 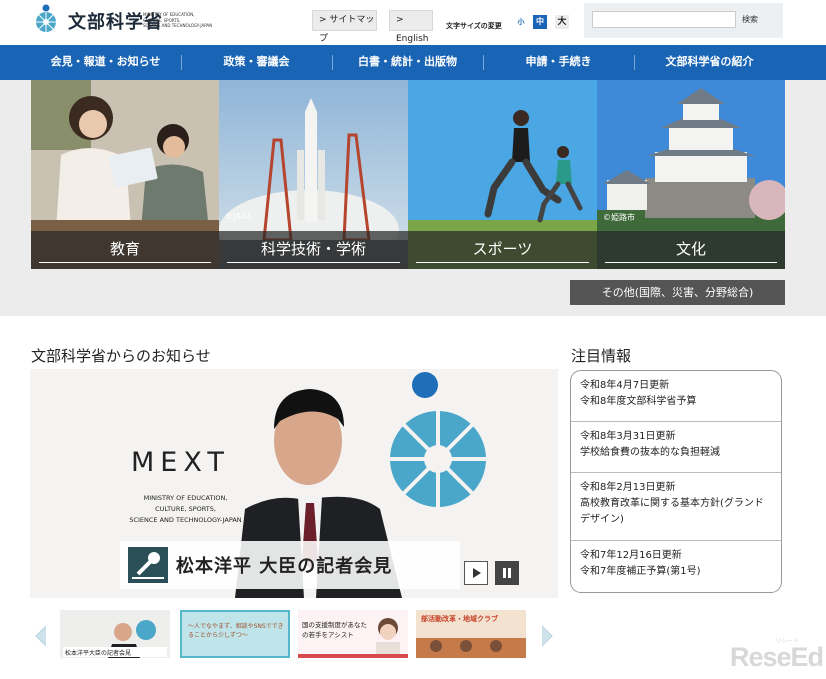 What do you see at coordinates (676, 402) in the screenshot?
I see `focus-item-link: 令和8年度文部科学省予算` at bounding box center [676, 402].